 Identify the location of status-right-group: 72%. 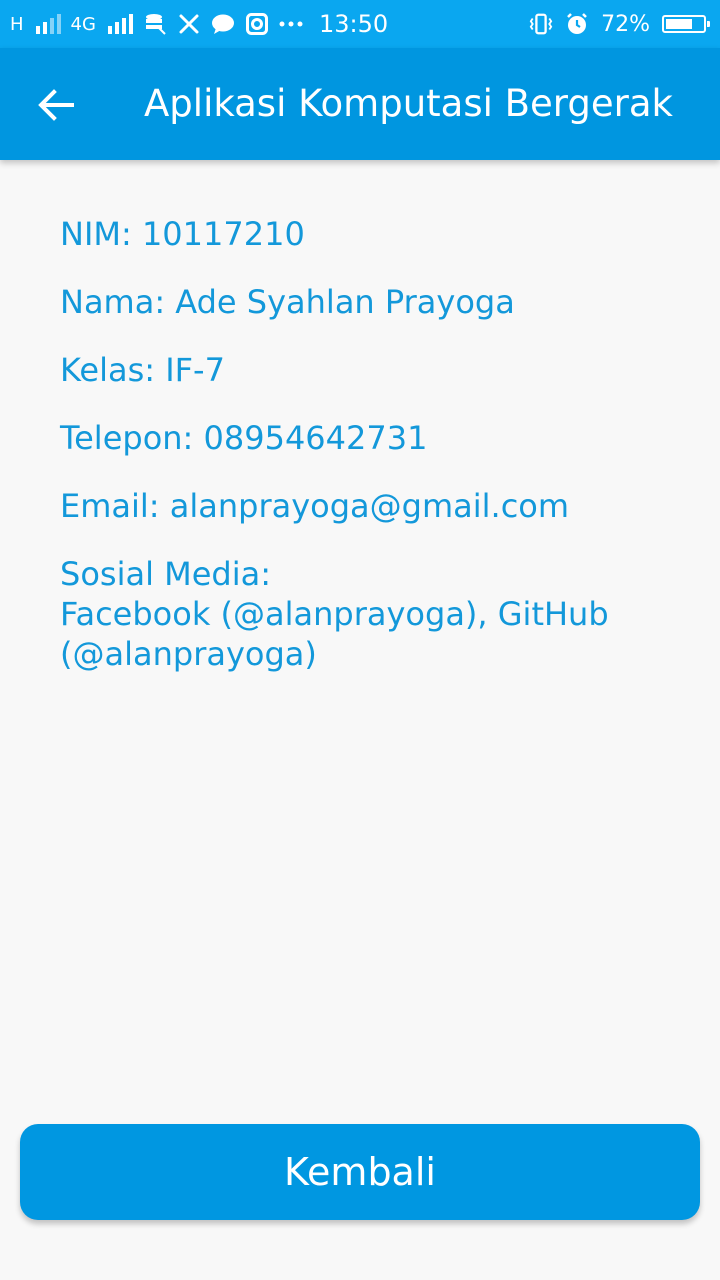
(619, 24).